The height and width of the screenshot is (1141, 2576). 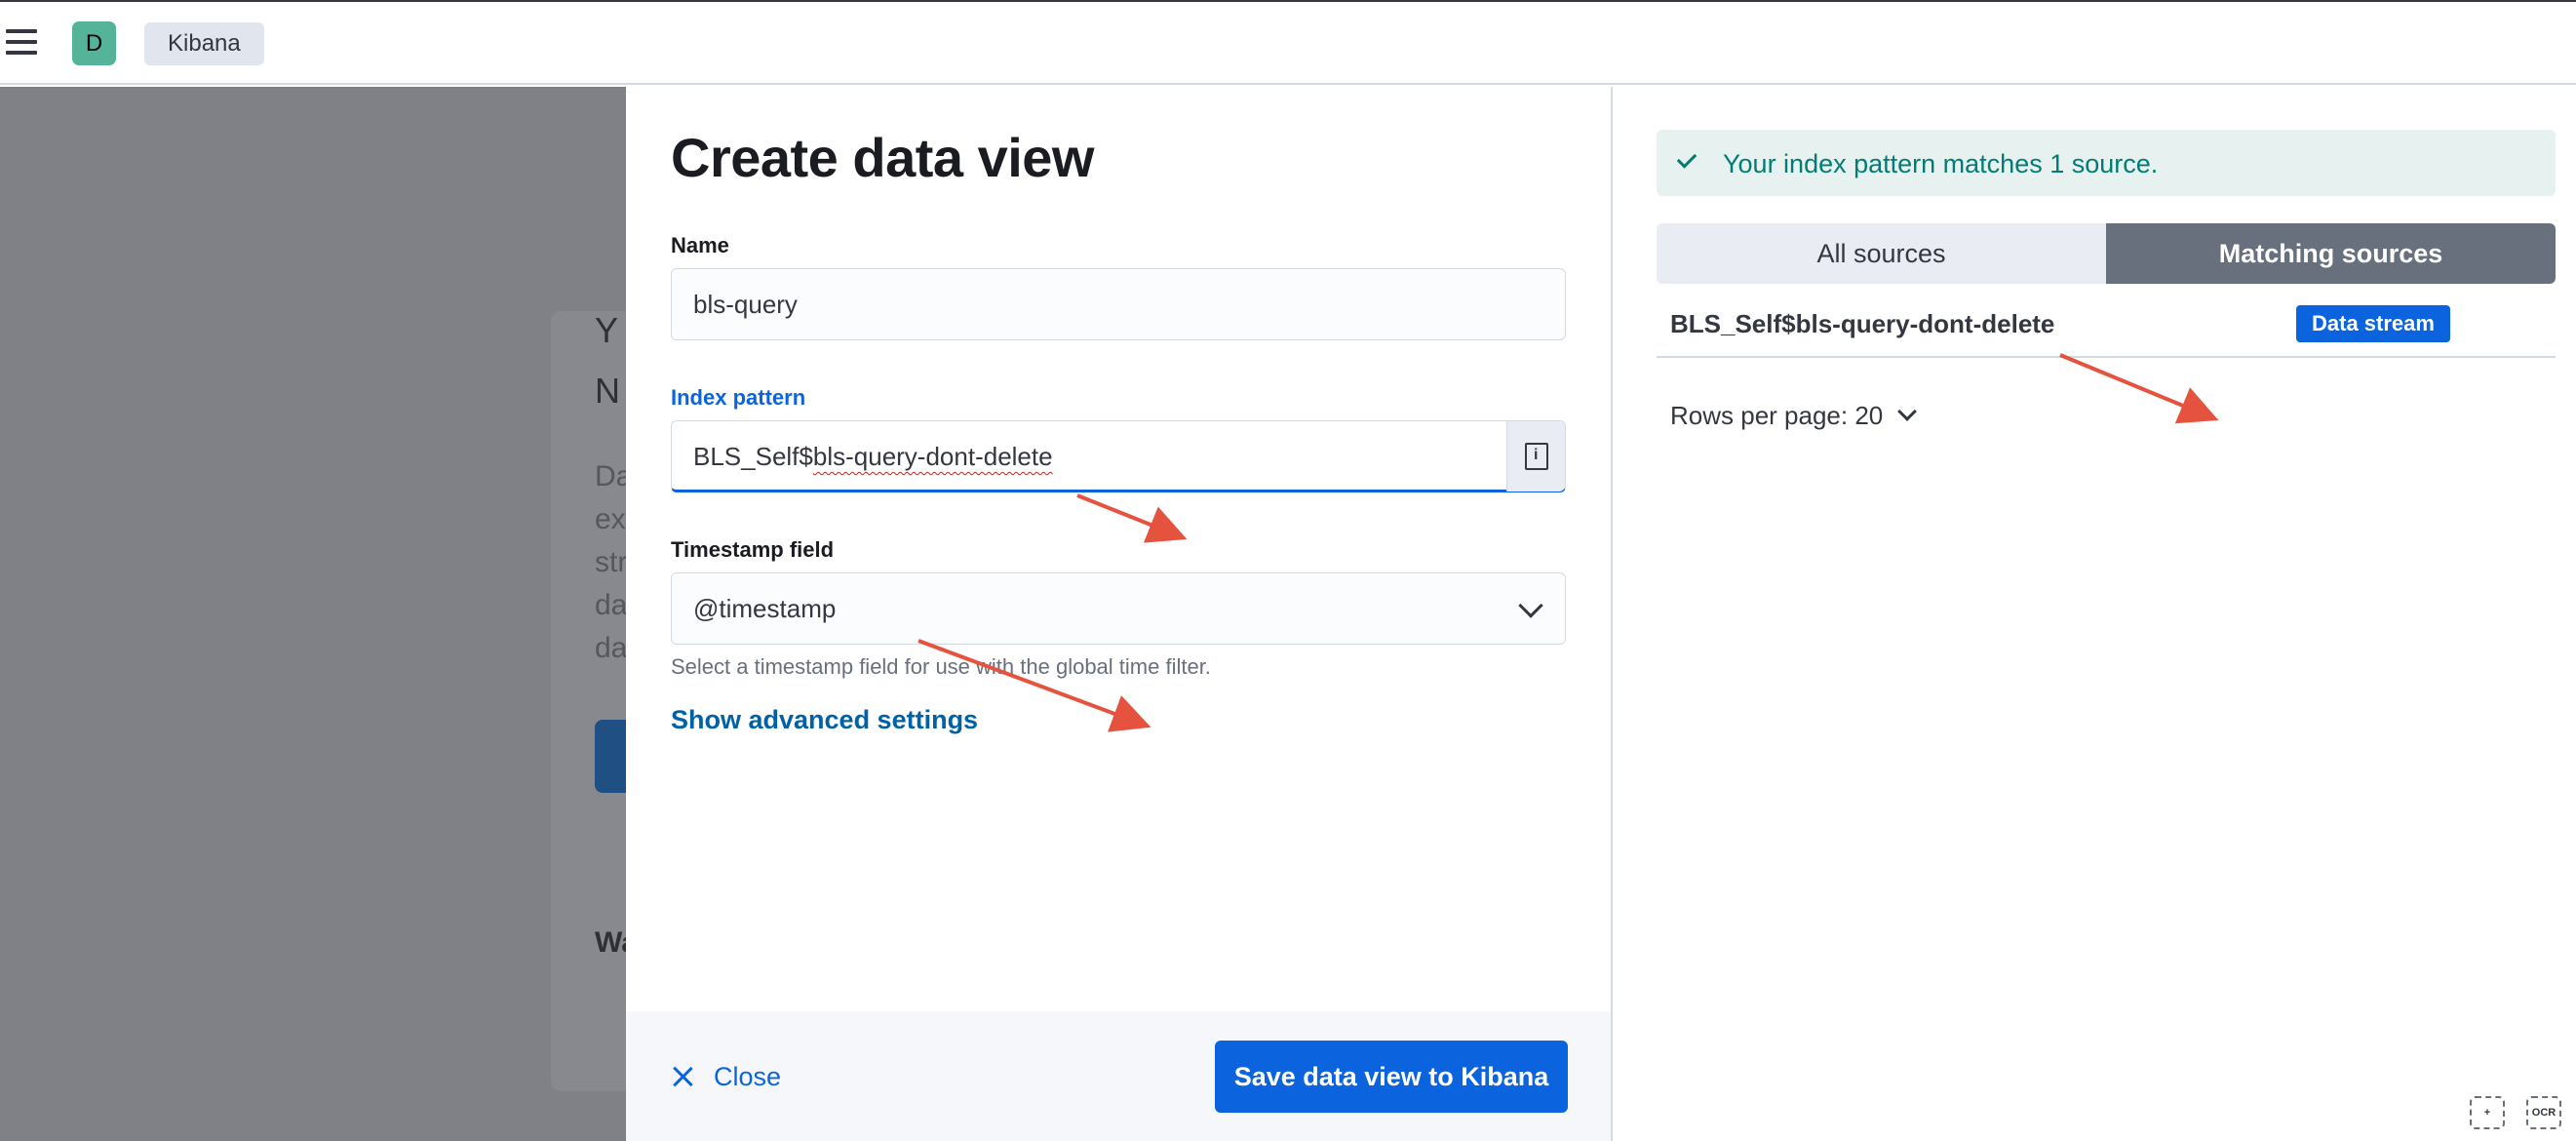 I want to click on background-heading: Y, so click(x=607, y=330).